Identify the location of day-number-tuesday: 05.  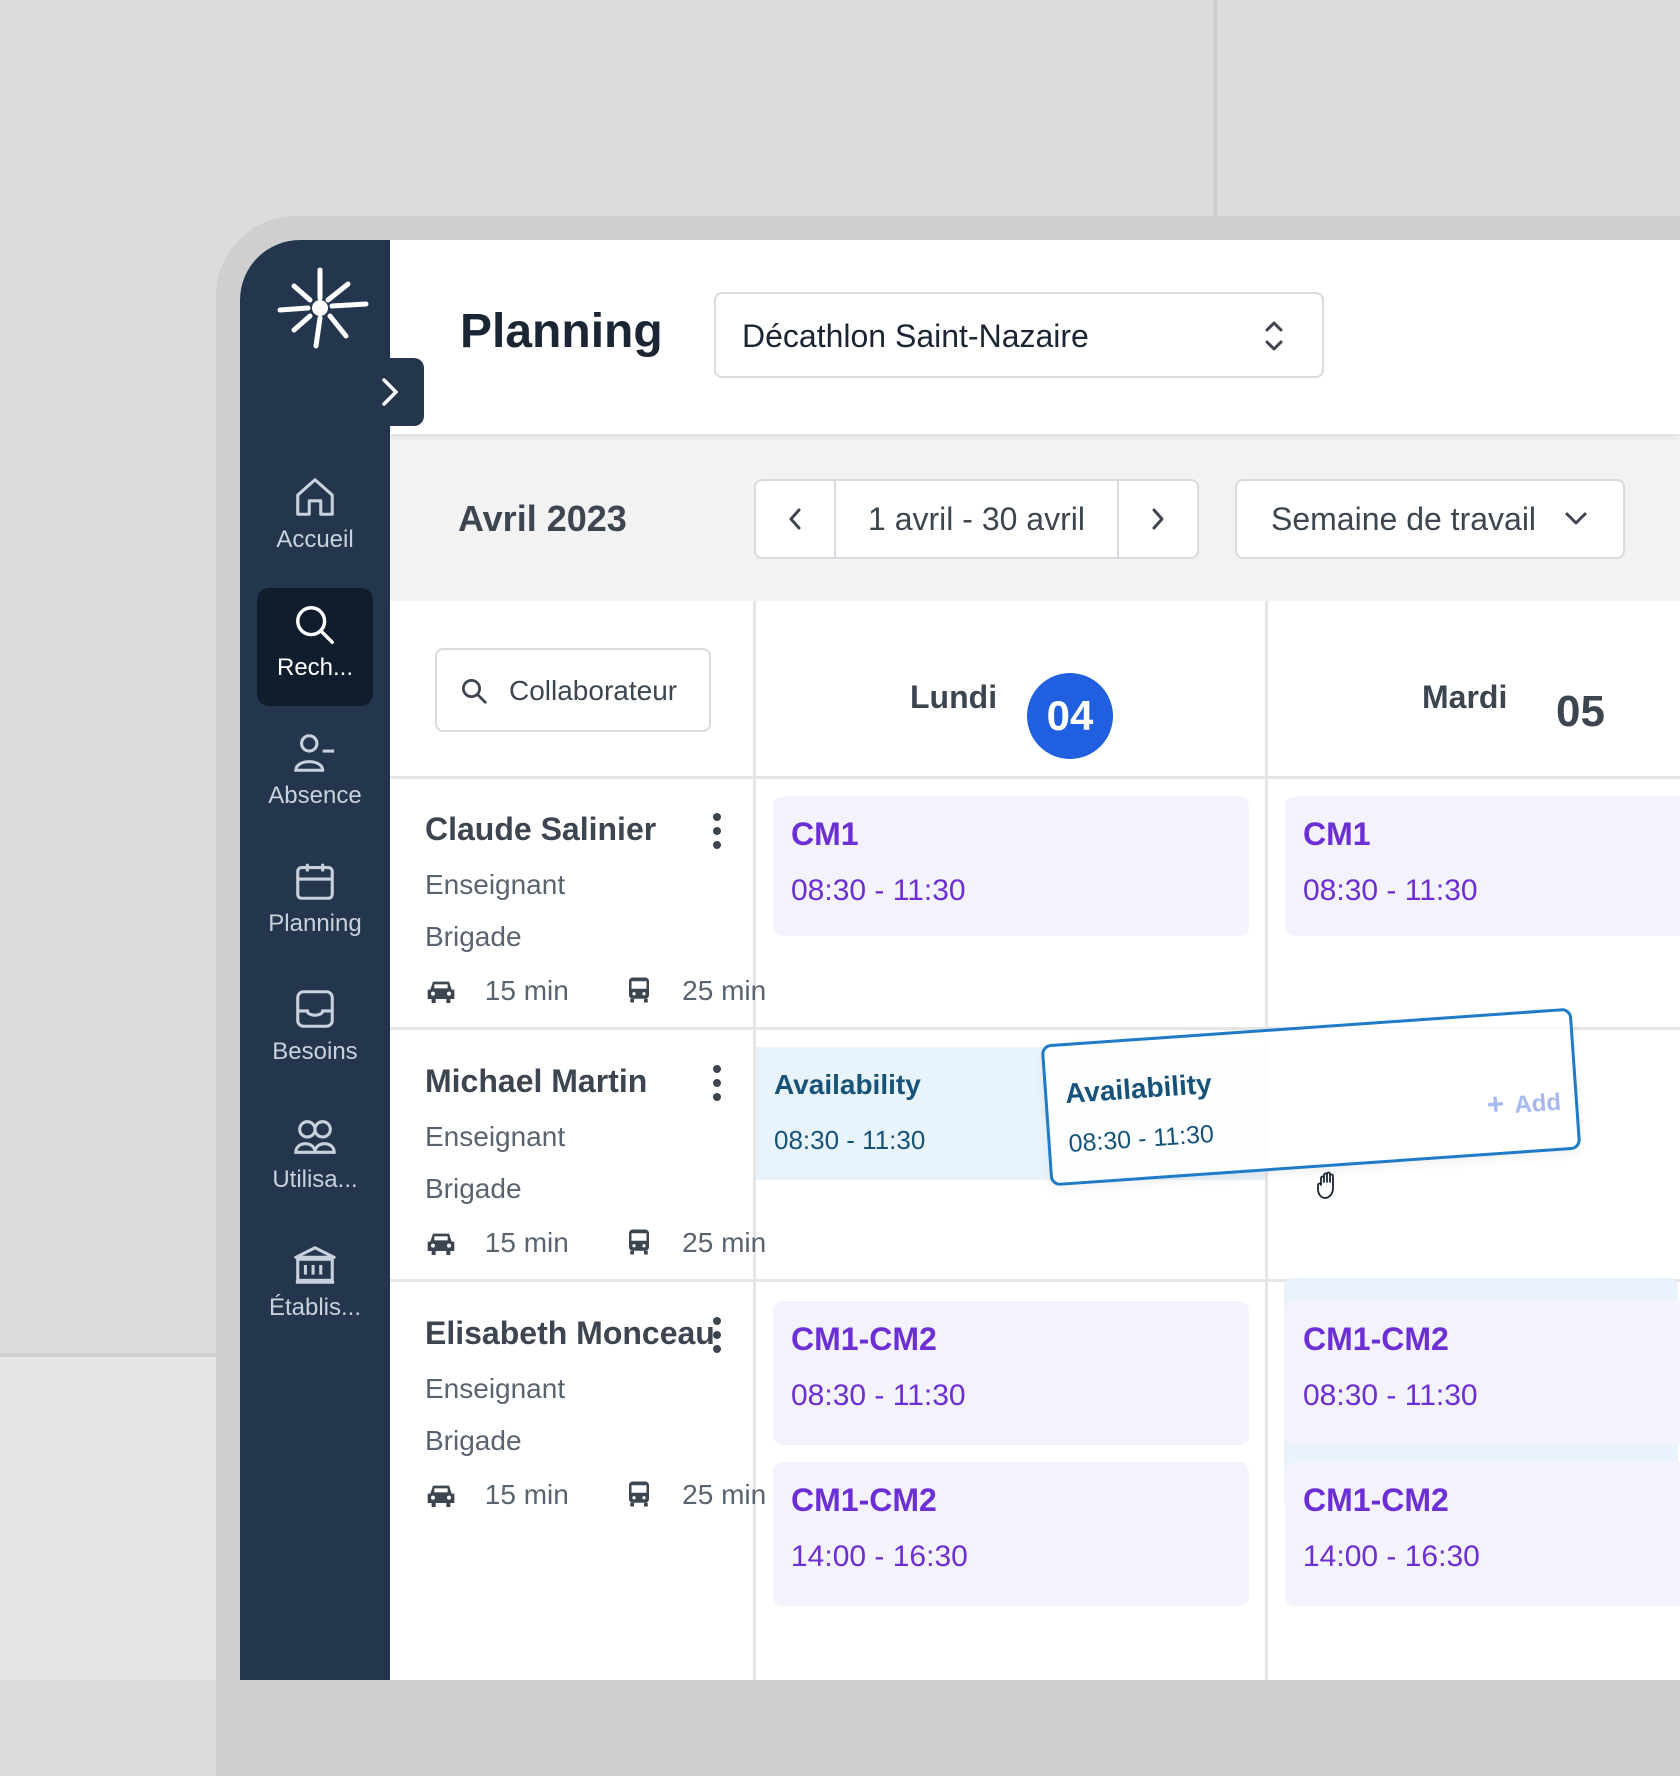
(1580, 712).